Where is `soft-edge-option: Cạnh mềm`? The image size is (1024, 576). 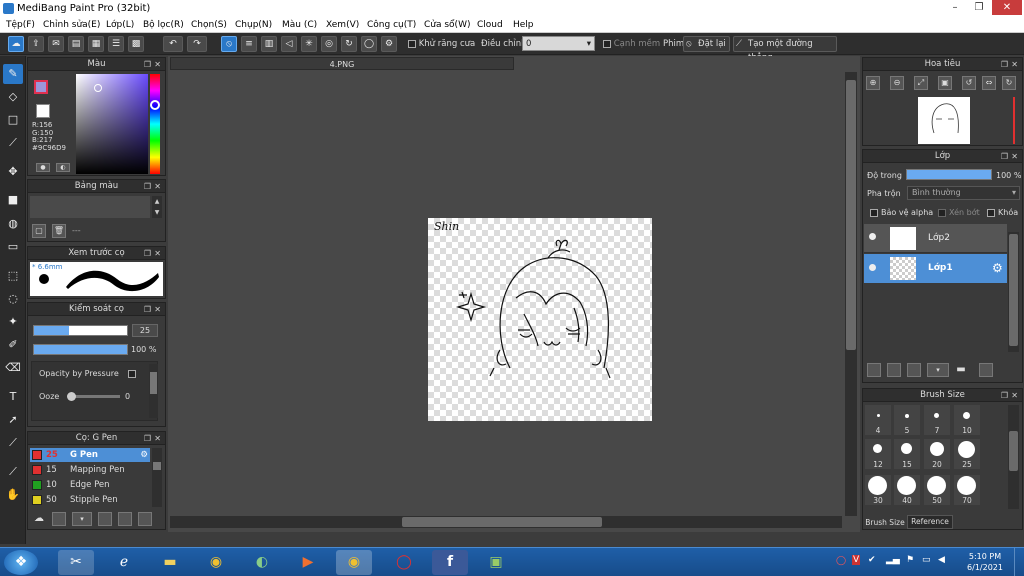
soft-edge-option: Cạnh mềm is located at coordinates (631, 44).